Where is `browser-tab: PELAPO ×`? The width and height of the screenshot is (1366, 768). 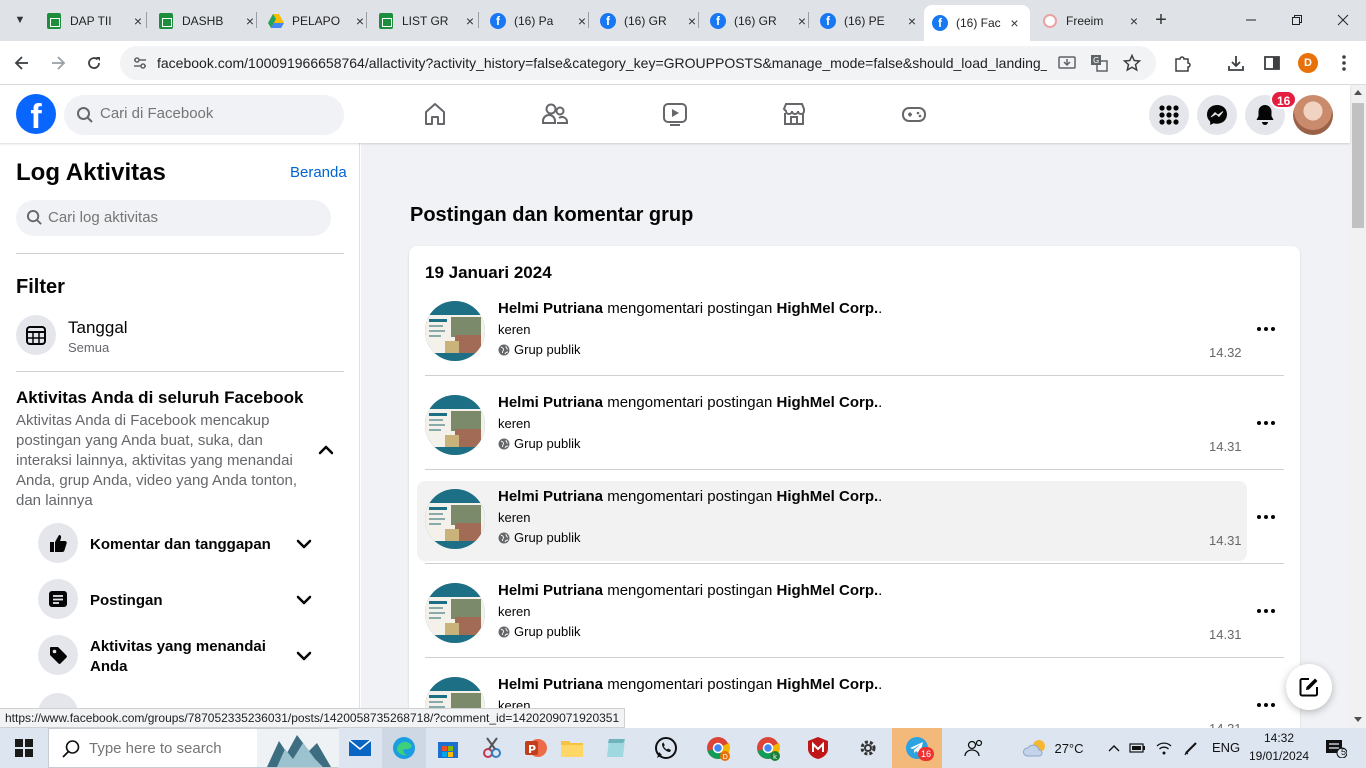
browser-tab: PELAPO × is located at coordinates (318, 20).